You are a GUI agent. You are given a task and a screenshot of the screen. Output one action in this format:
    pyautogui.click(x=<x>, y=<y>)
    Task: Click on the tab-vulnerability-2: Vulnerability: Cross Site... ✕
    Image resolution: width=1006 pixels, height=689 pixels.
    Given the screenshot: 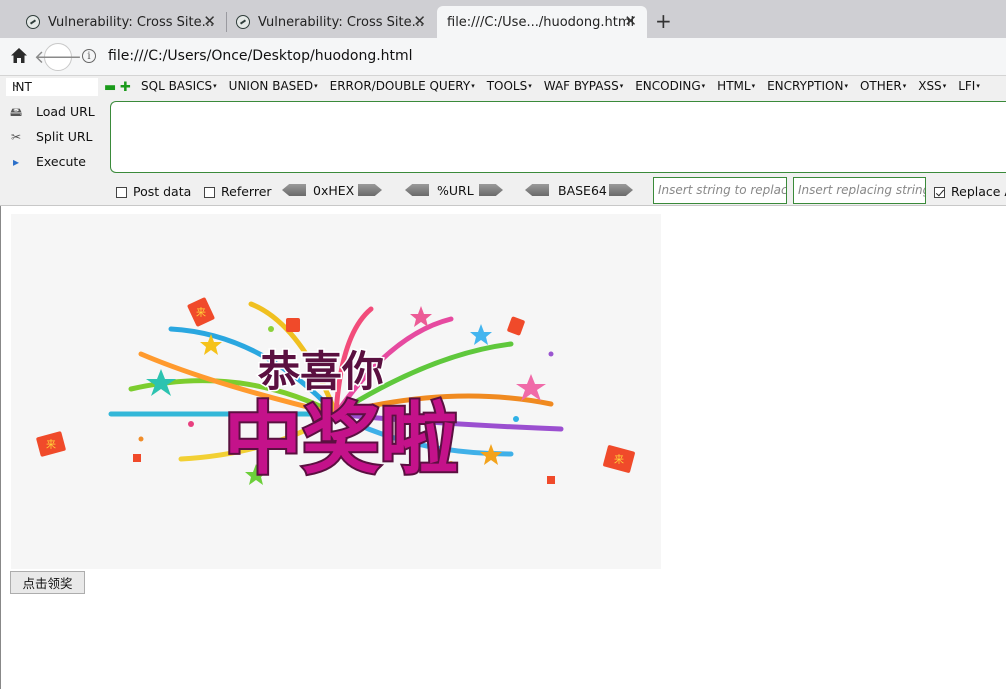 What is the action you would take?
    pyautogui.click(x=323, y=22)
    